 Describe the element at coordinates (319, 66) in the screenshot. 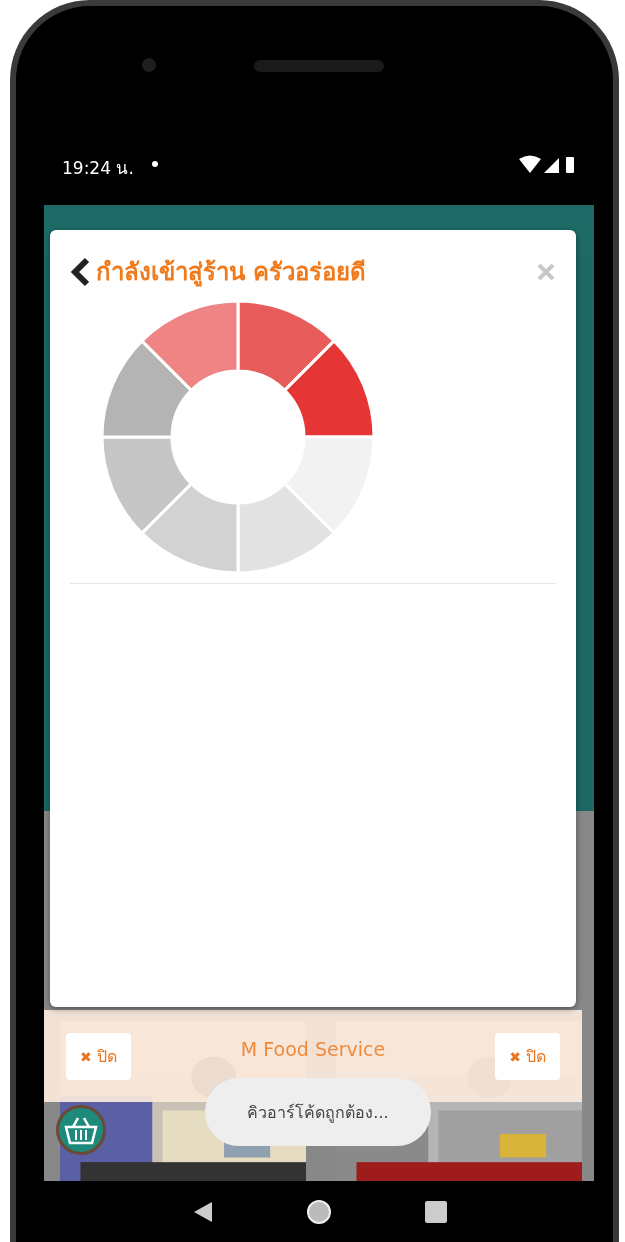

I see `speaker-icon` at that location.